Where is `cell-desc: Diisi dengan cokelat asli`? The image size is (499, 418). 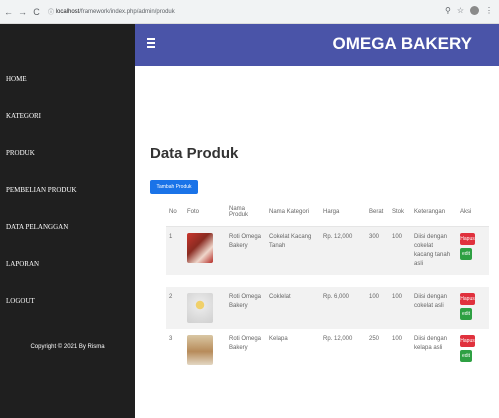 cell-desc: Diisi dengan cokelat asli is located at coordinates (434, 307).